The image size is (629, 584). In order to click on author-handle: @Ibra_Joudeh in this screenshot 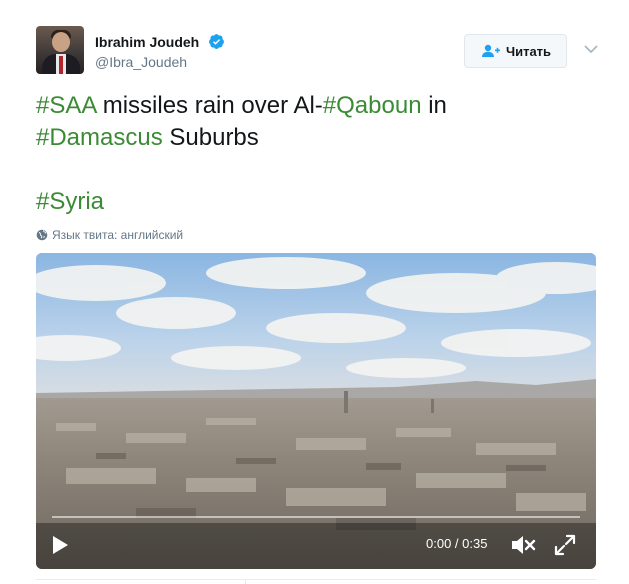, I will do `click(160, 62)`.